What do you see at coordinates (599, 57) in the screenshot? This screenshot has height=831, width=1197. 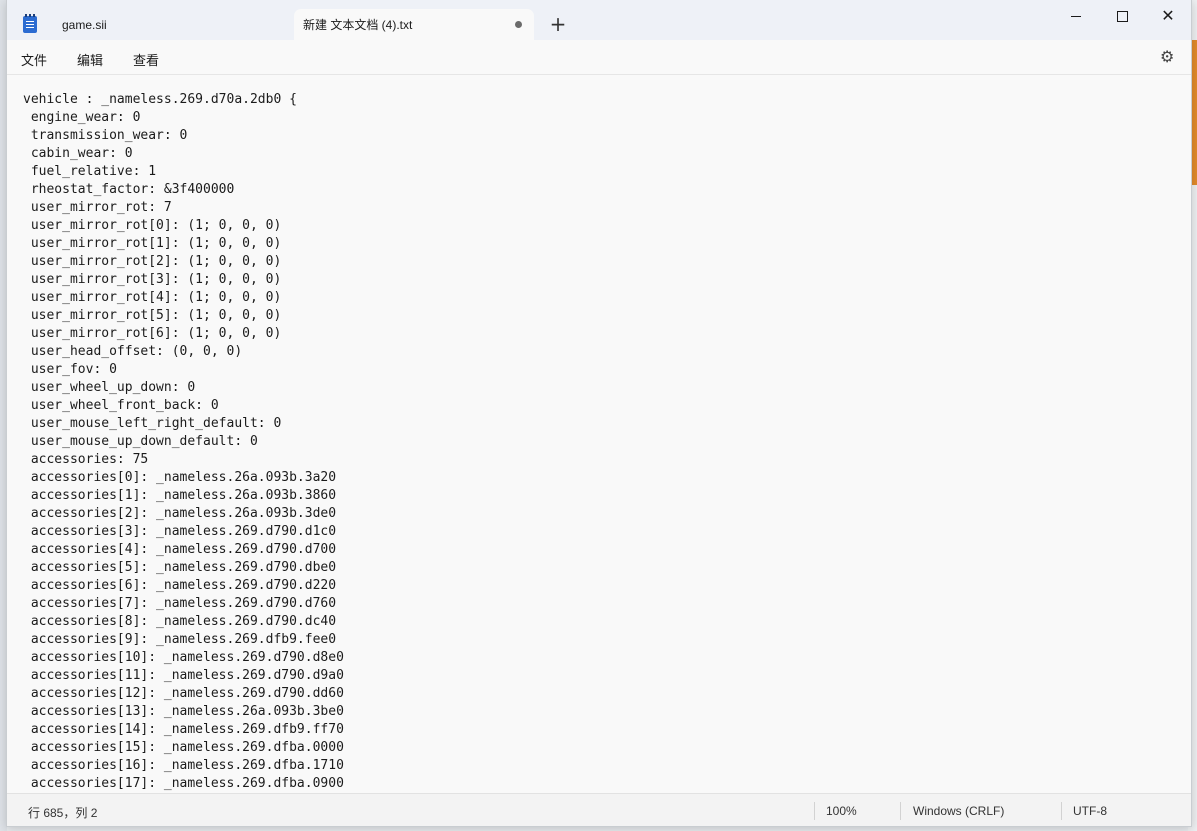 I see `menu-bar: 文件 编辑 查看 ⚙` at bounding box center [599, 57].